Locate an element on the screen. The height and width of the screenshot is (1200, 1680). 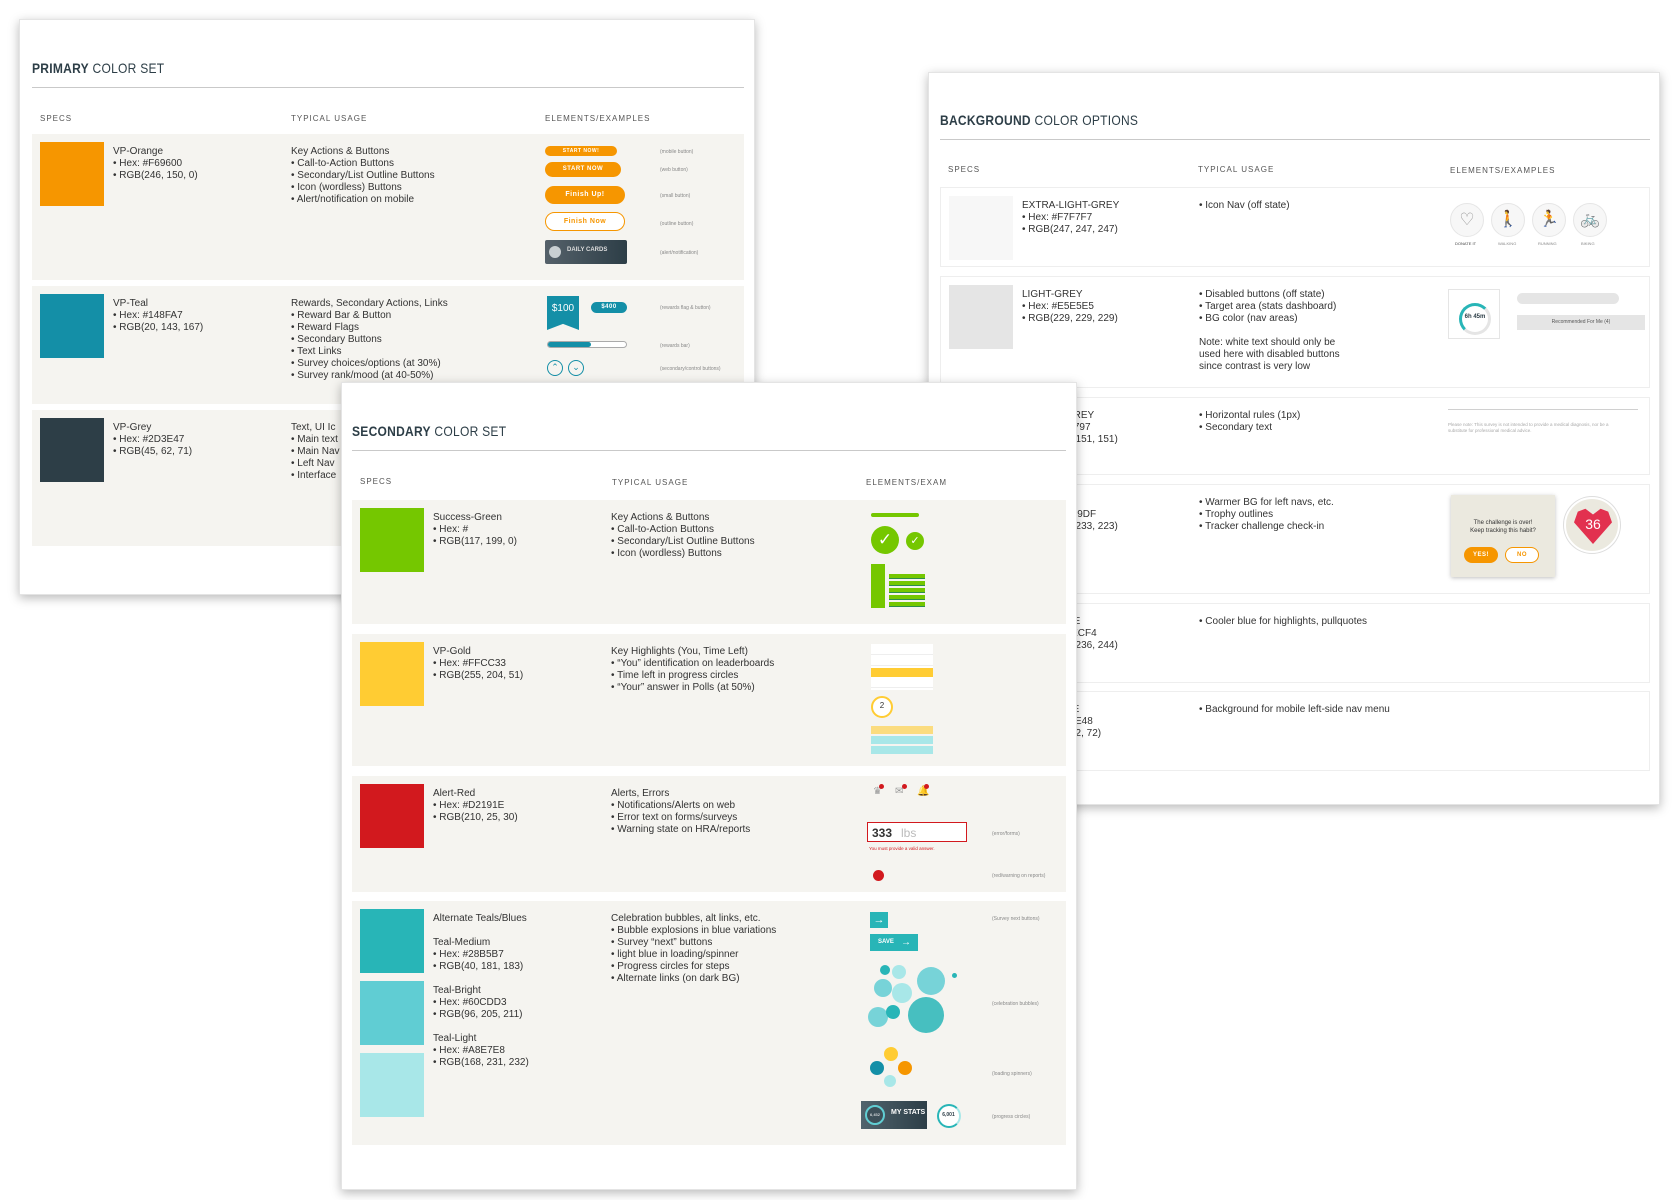
save-button: SAVE → is located at coordinates (894, 942).